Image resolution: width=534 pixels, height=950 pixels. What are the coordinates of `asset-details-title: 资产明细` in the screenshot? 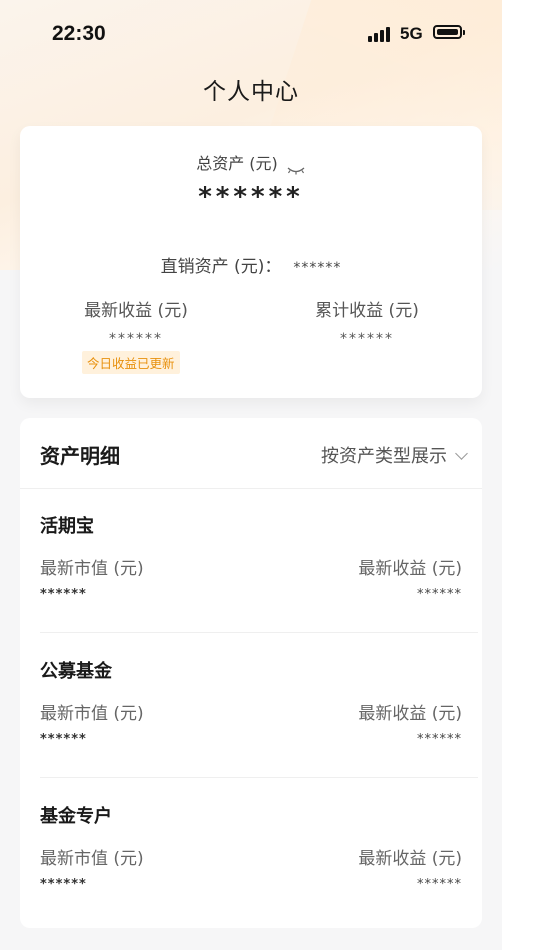 It's located at (80, 456).